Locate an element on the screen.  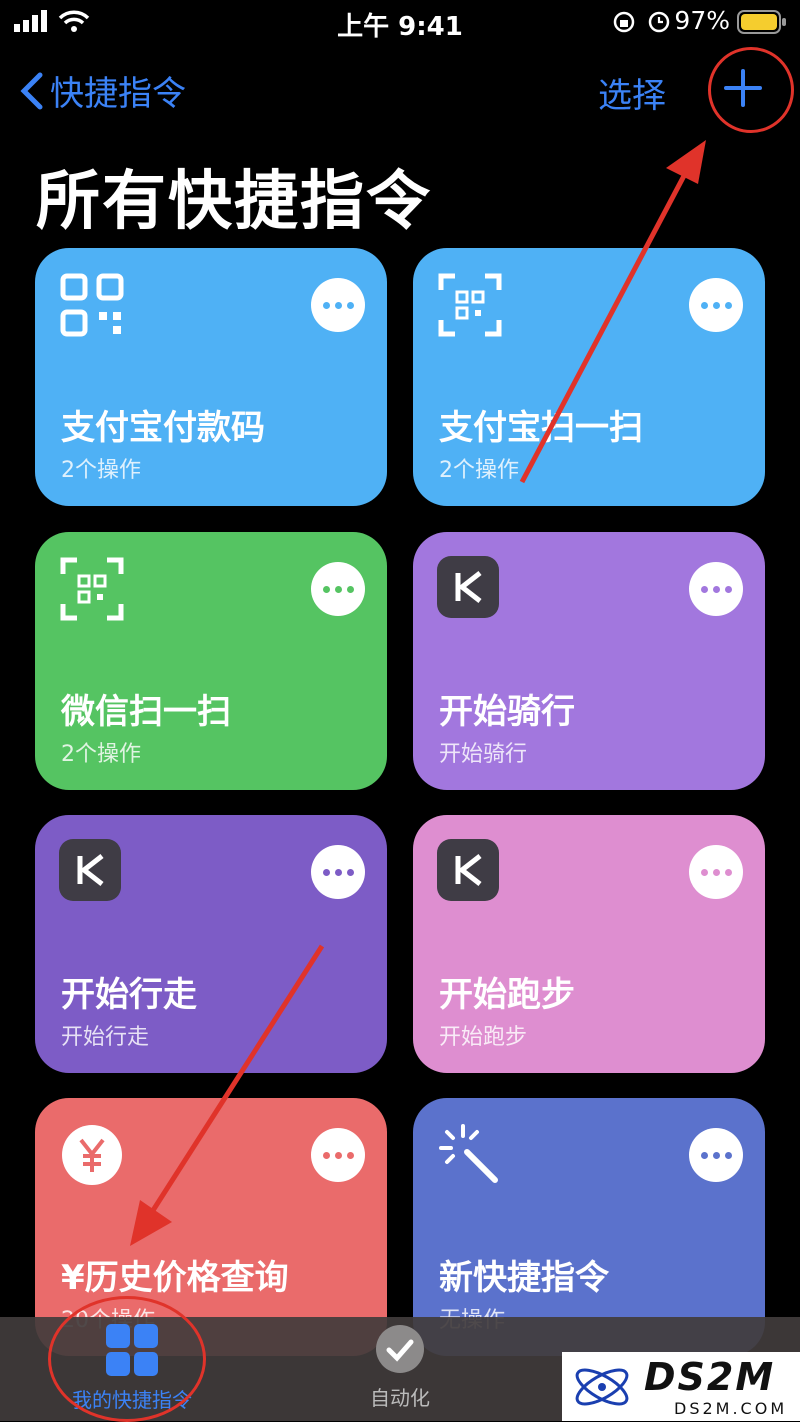
watermark-text: DS2M is located at coordinates (710, 1377).